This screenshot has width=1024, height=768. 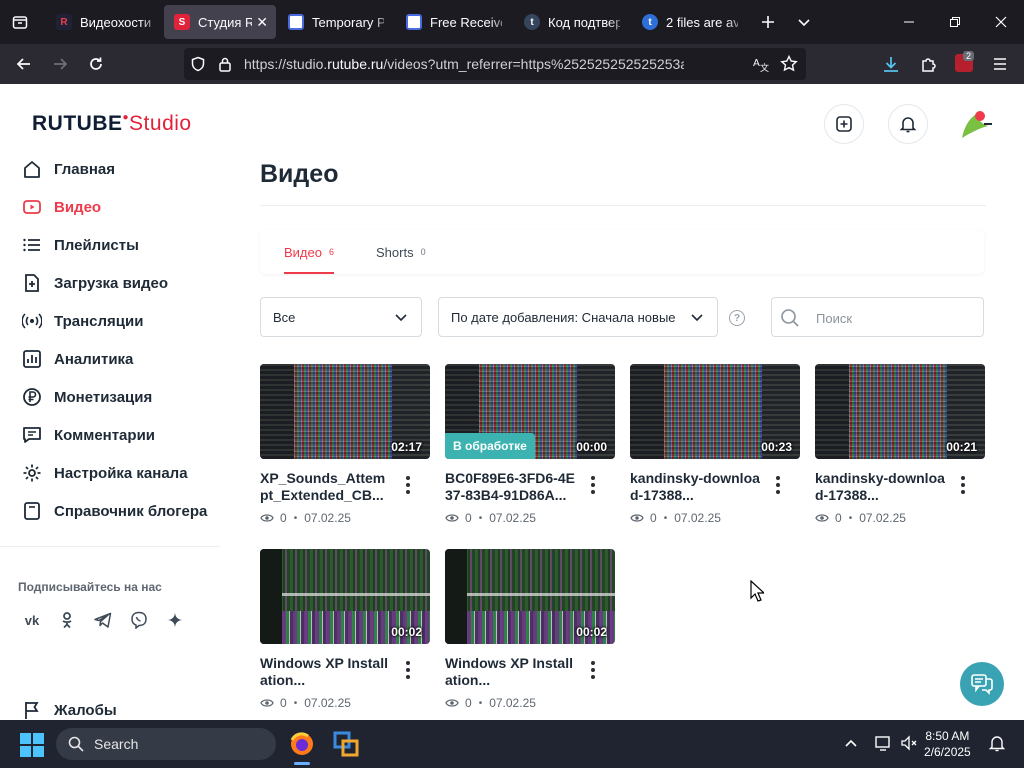 I want to click on clock: 8:50 AM 2/6/2025, so click(x=947, y=744).